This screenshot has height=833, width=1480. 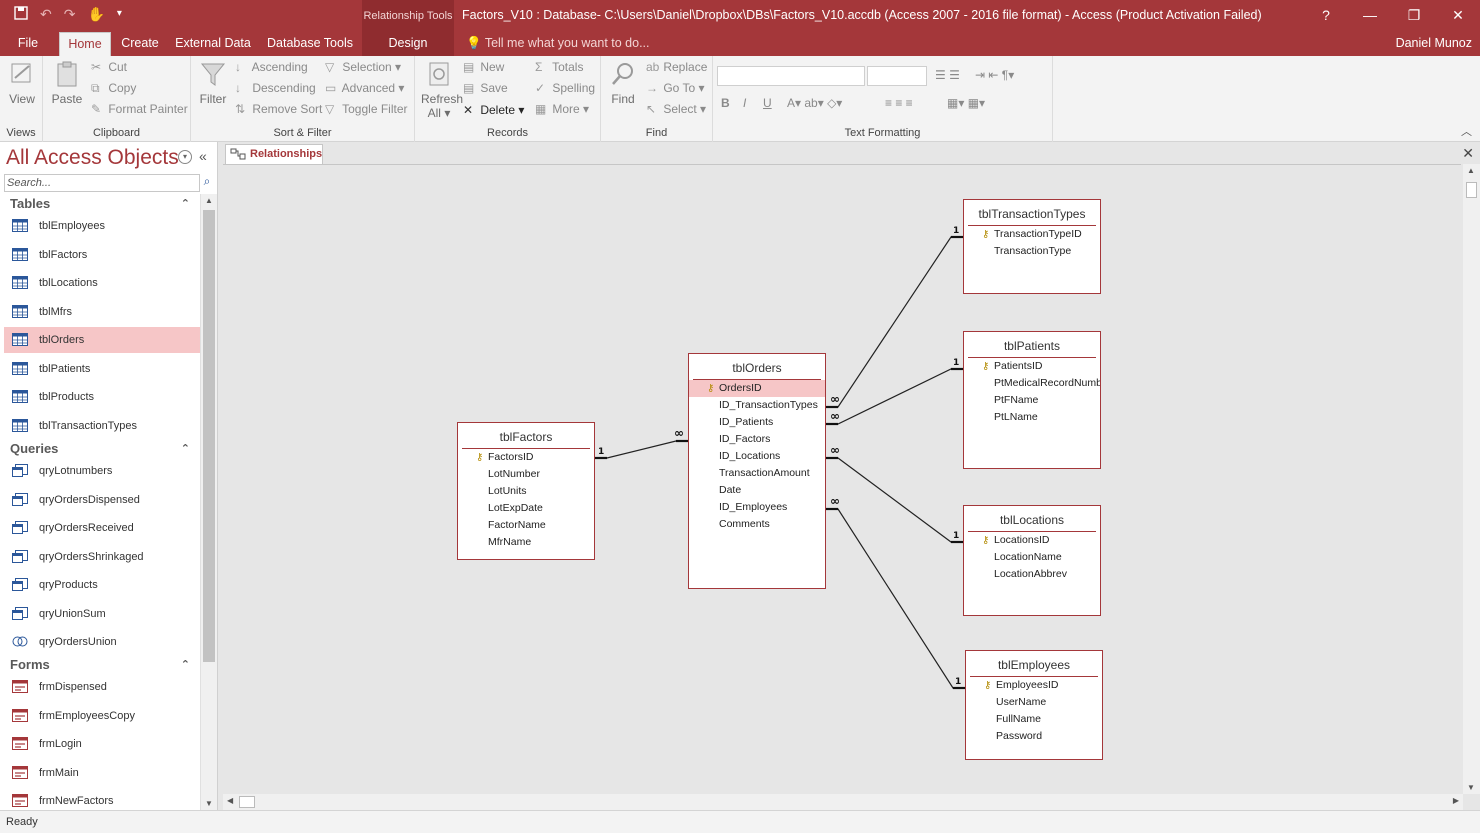 What do you see at coordinates (1456, 800) in the screenshot?
I see `scroll-right-icon: ▶` at bounding box center [1456, 800].